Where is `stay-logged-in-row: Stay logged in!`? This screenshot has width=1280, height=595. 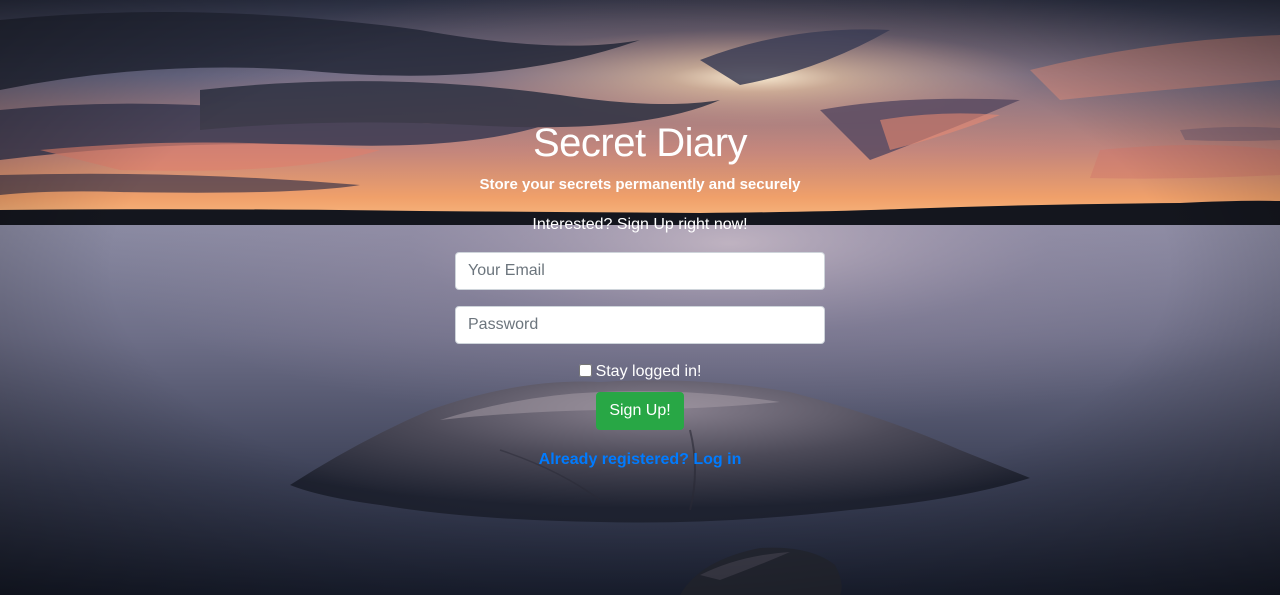 stay-logged-in-row: Stay logged in! is located at coordinates (640, 372).